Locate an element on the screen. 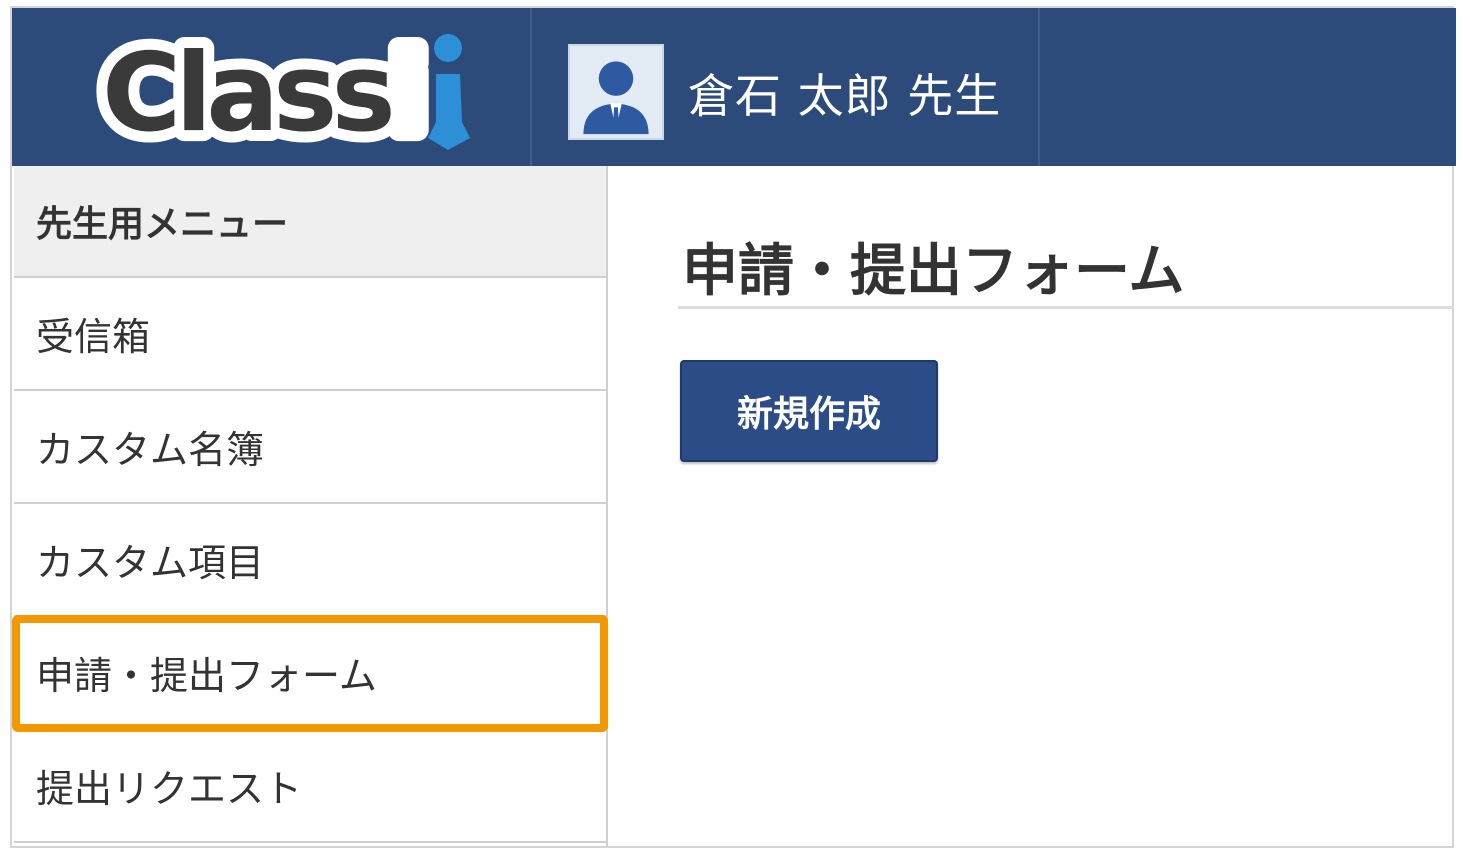 The width and height of the screenshot is (1462, 852). sidebar-title: 先生用メニュー is located at coordinates (310, 222).